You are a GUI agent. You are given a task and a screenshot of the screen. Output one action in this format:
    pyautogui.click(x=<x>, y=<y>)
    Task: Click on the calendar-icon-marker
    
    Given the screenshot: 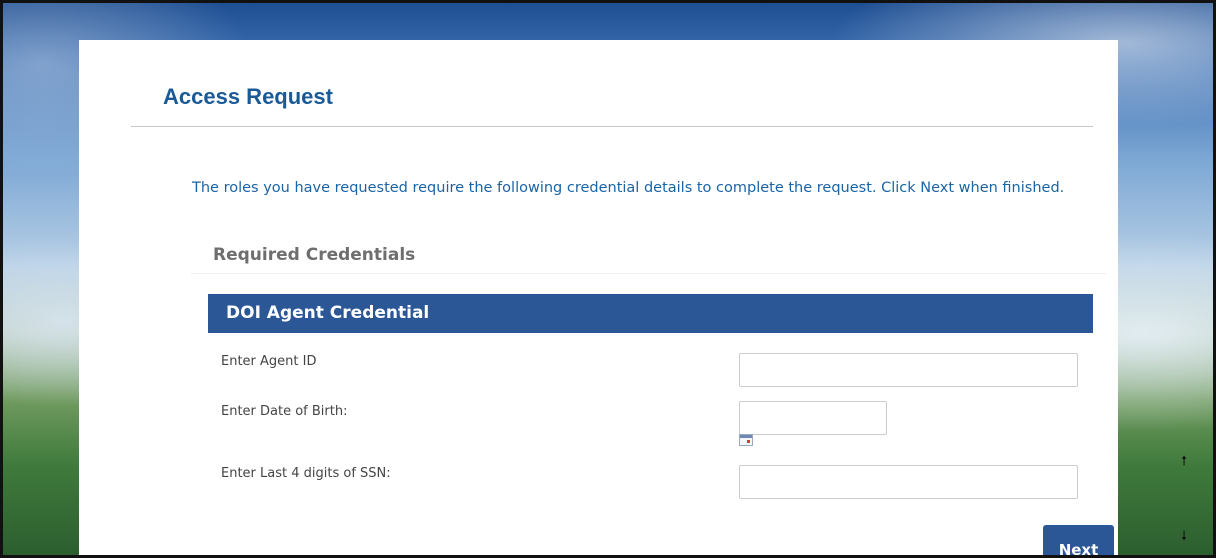 What is the action you would take?
    pyautogui.click(x=748, y=441)
    